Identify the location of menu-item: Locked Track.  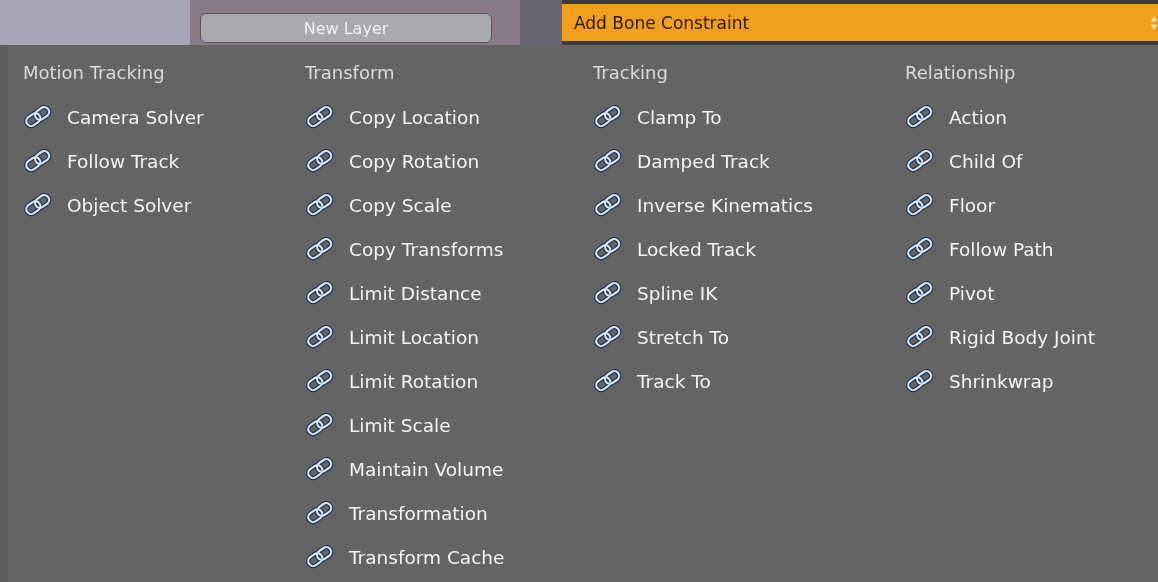
(674, 249).